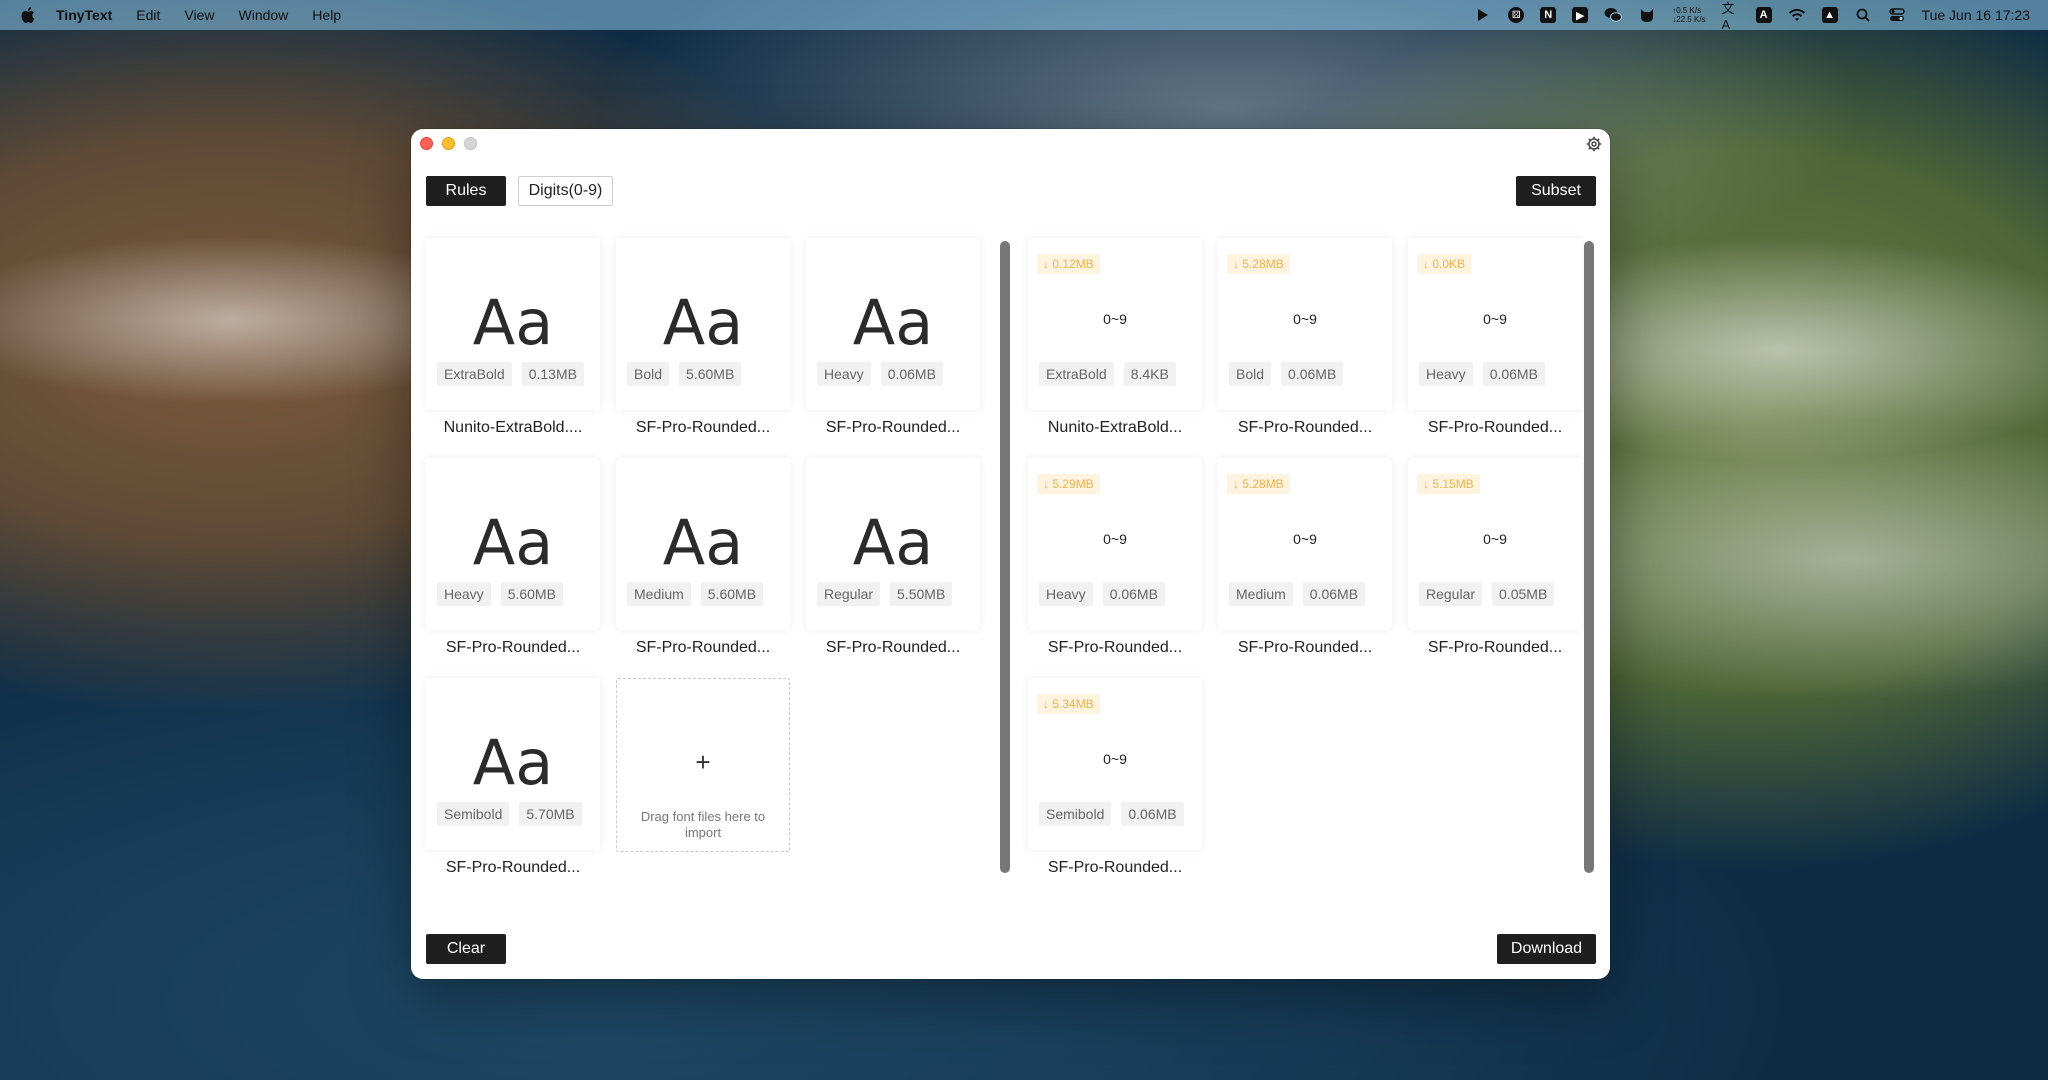  What do you see at coordinates (1102, 594) in the screenshot?
I see `font-meta: Heavy 0.06MB` at bounding box center [1102, 594].